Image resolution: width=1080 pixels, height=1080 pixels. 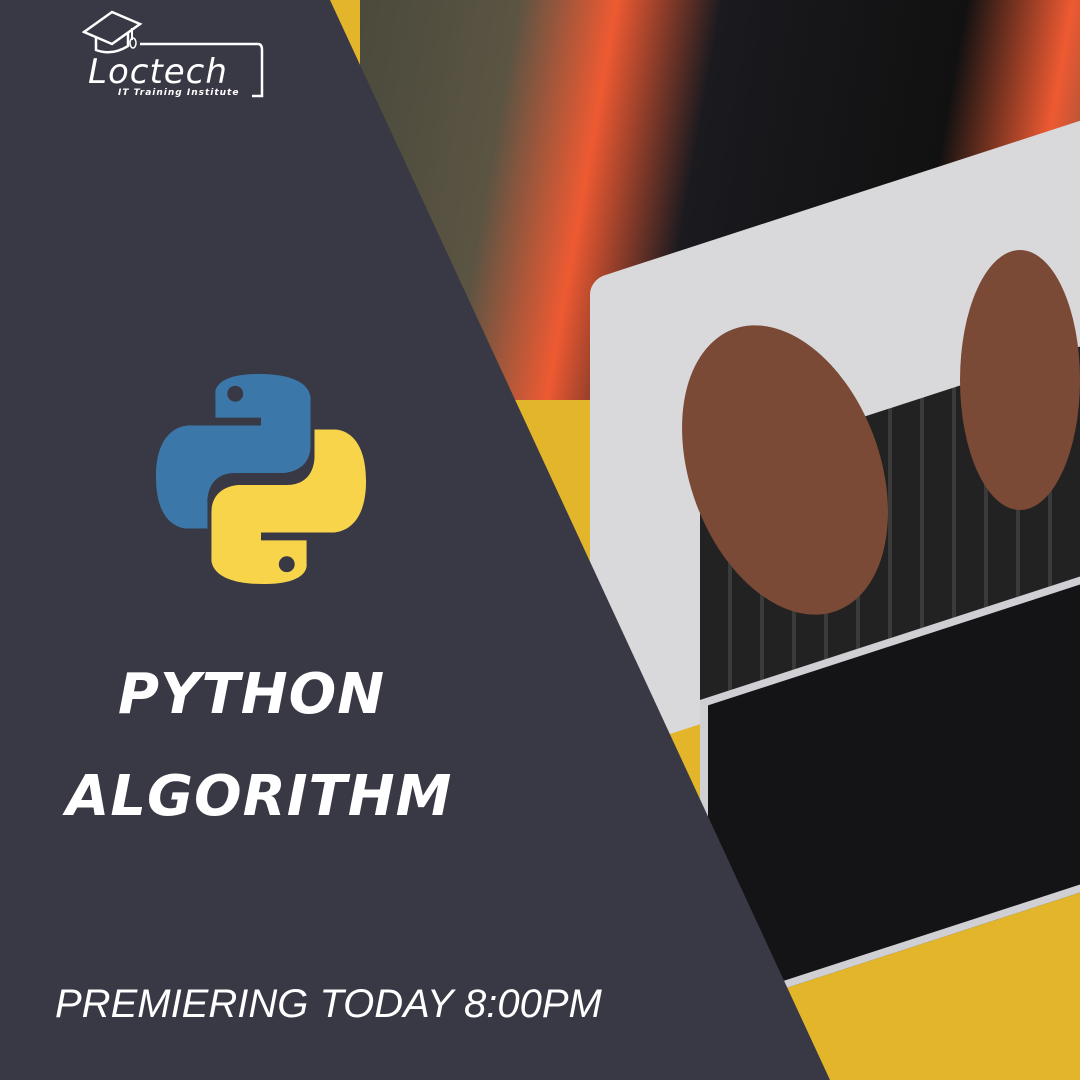 What do you see at coordinates (261, 479) in the screenshot?
I see `python-logo-icon` at bounding box center [261, 479].